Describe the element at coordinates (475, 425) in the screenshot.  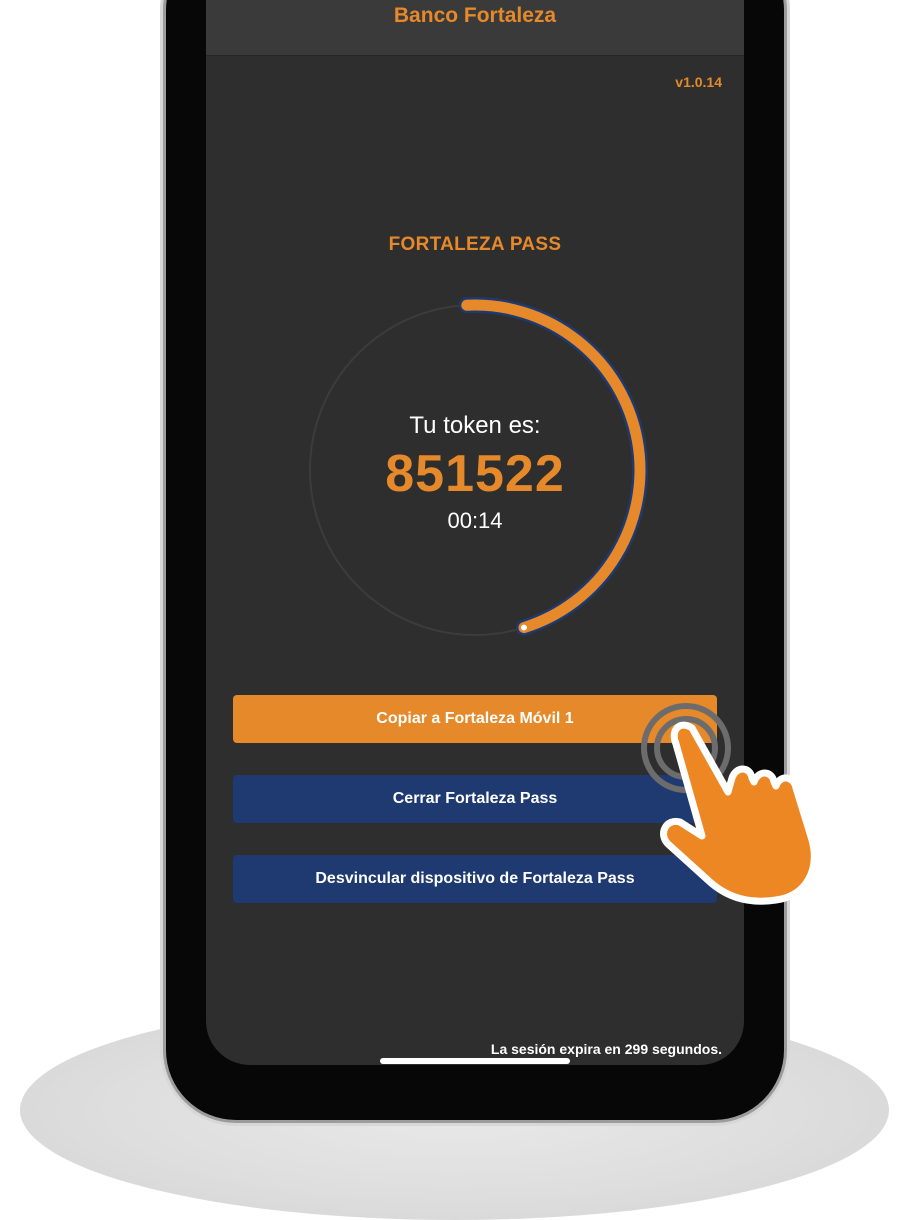
I see `token-label: Tu token es:` at that location.